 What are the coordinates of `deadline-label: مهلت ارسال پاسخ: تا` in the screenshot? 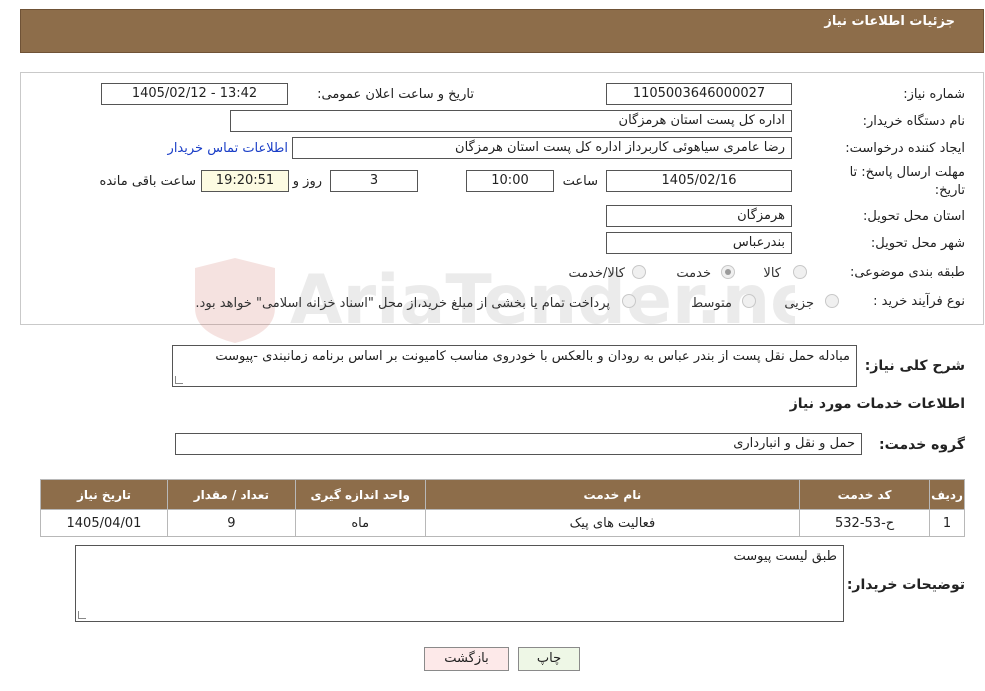 It's located at (907, 172).